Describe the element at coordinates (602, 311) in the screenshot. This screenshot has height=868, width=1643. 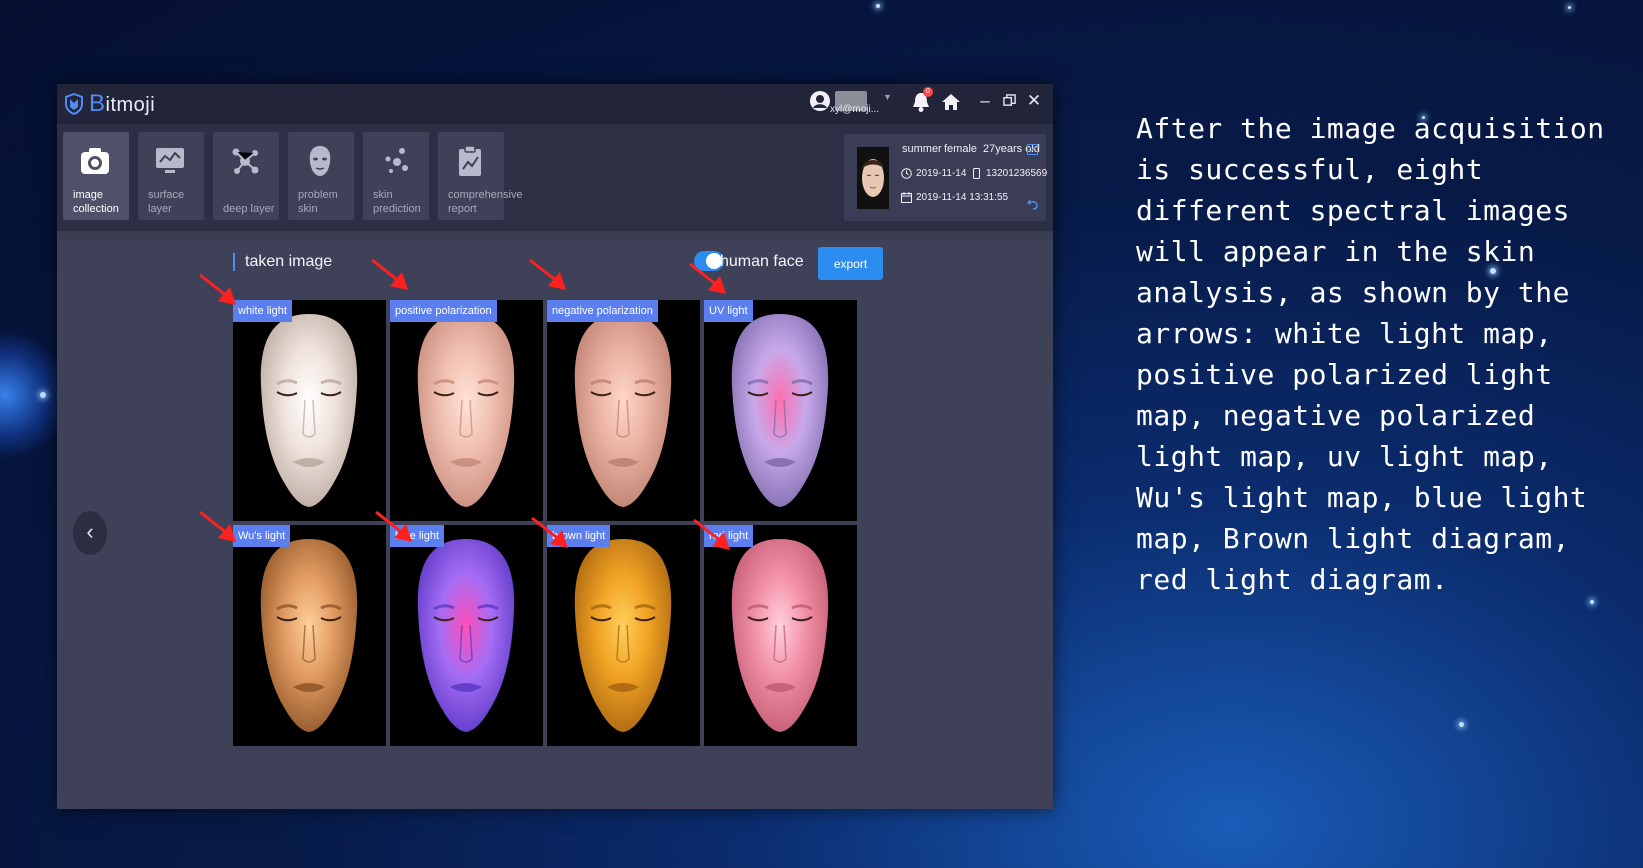
I see `image-label: negative polarization` at that location.